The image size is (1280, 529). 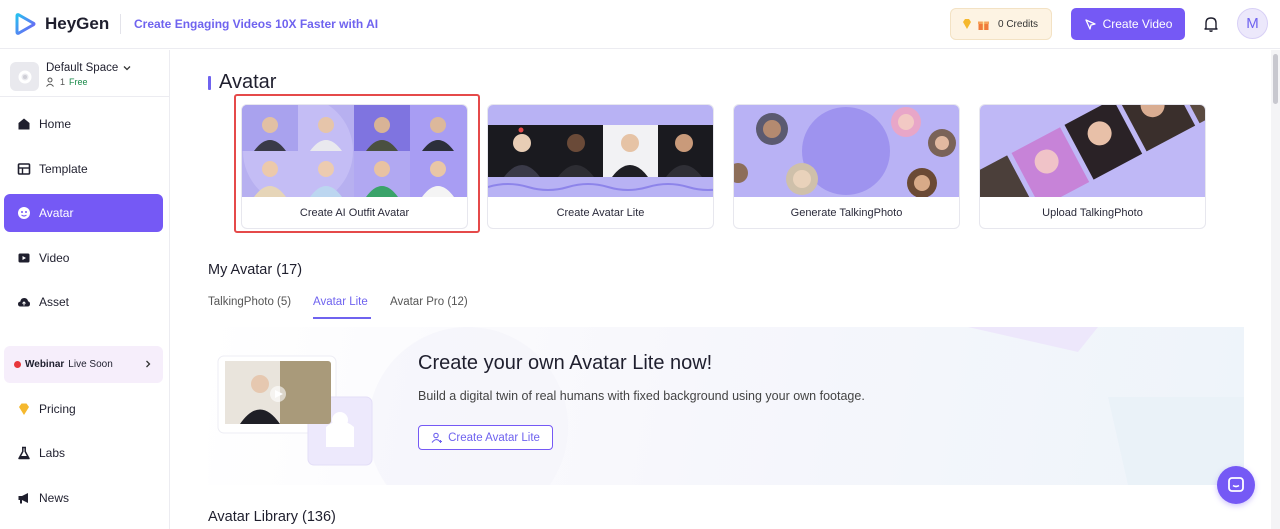 What do you see at coordinates (83, 498) in the screenshot?
I see `sidebar-item-news: News` at bounding box center [83, 498].